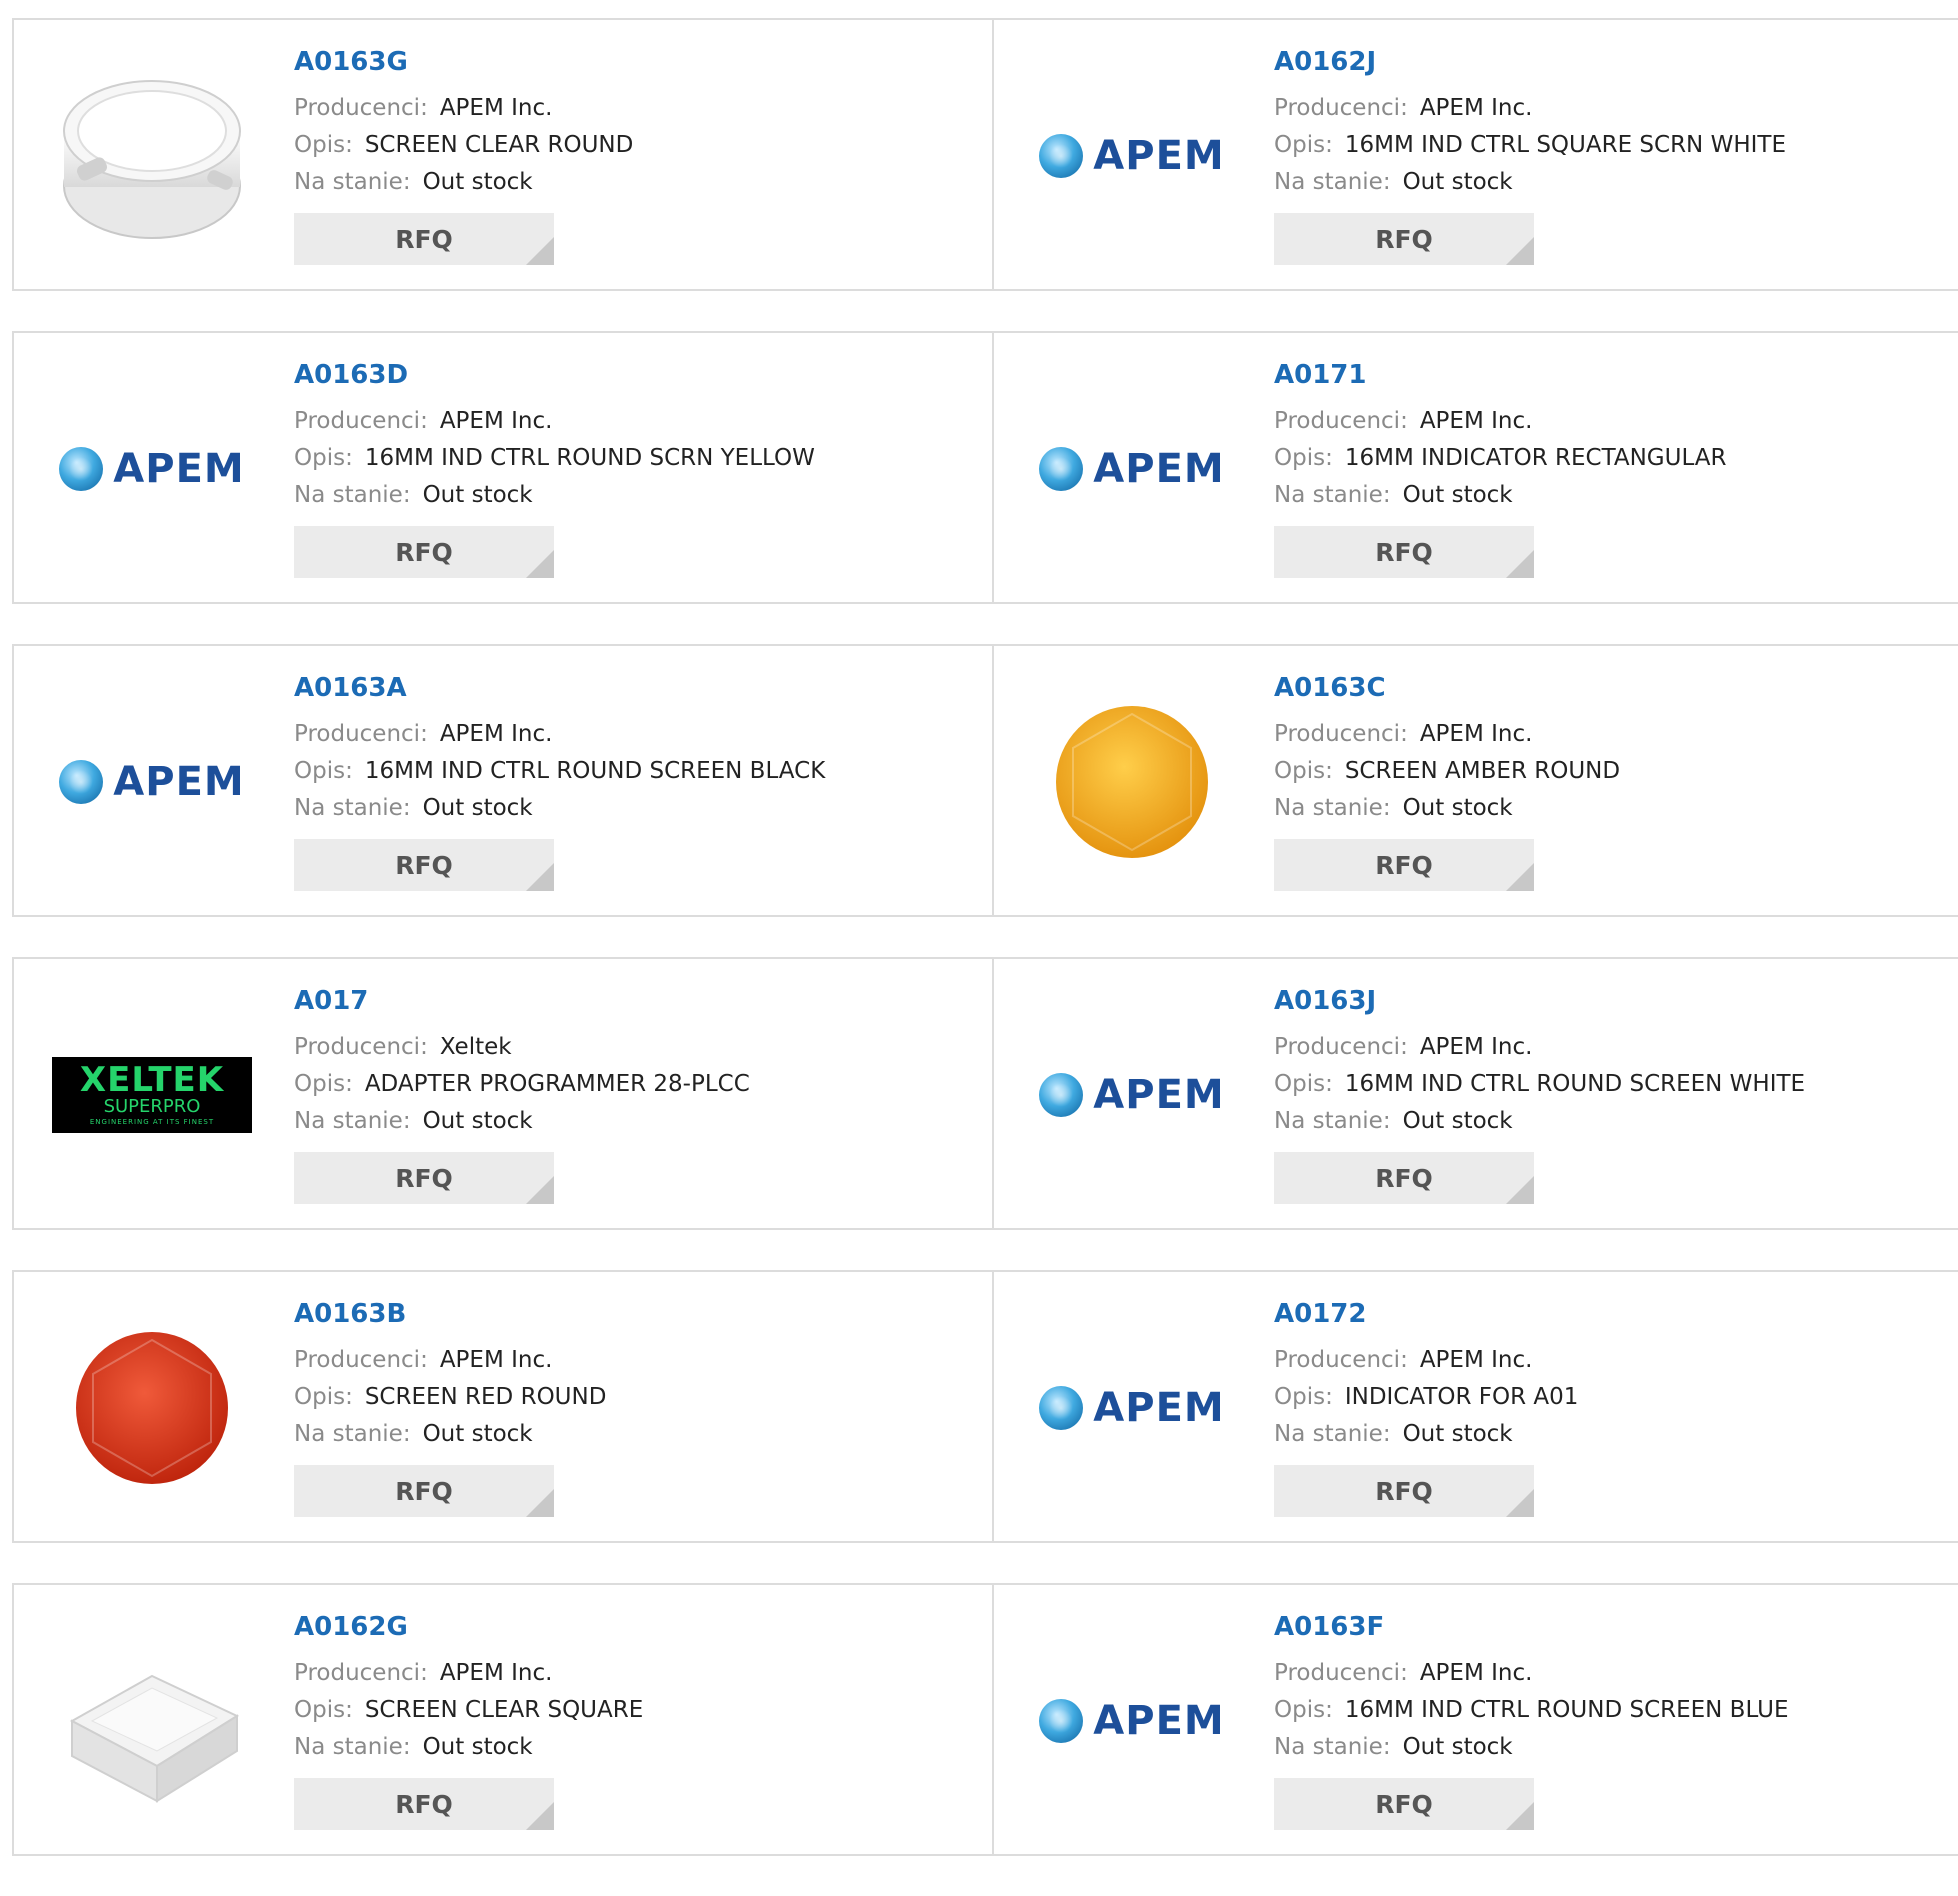 The image size is (1958, 1896). I want to click on part-number-link: A0163A, so click(559, 688).